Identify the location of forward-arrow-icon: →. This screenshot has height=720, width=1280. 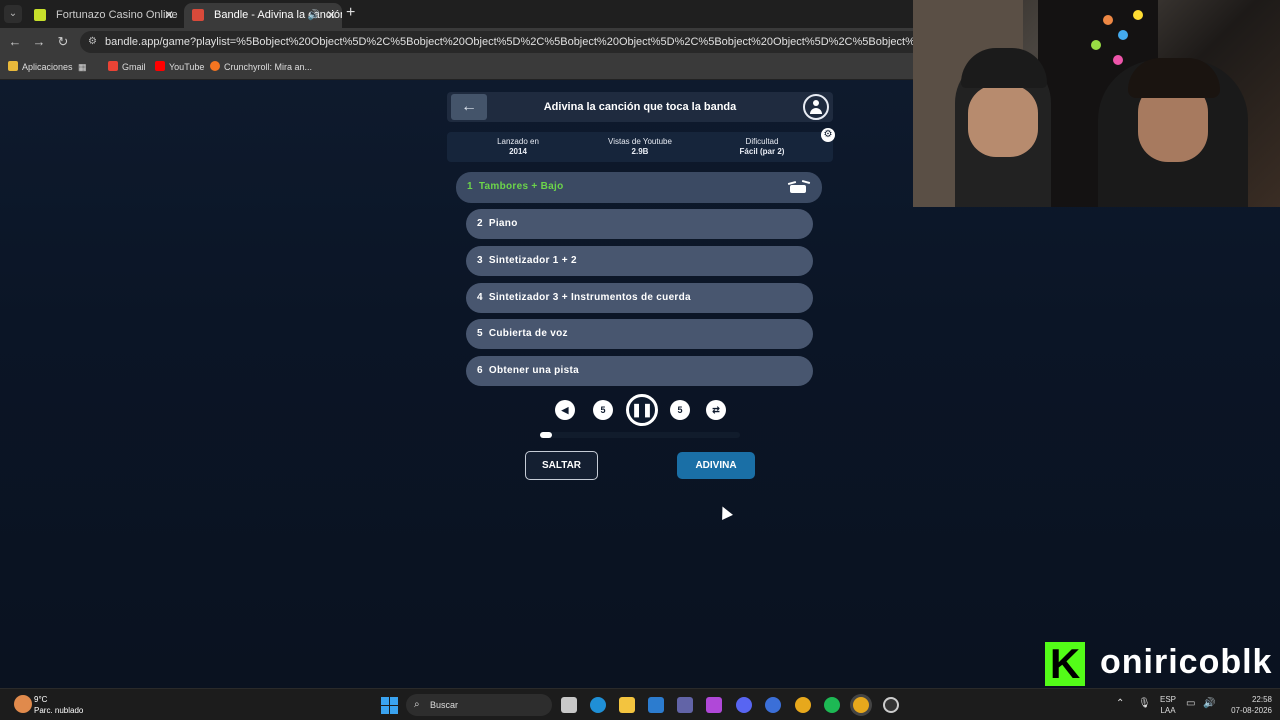
(39, 42).